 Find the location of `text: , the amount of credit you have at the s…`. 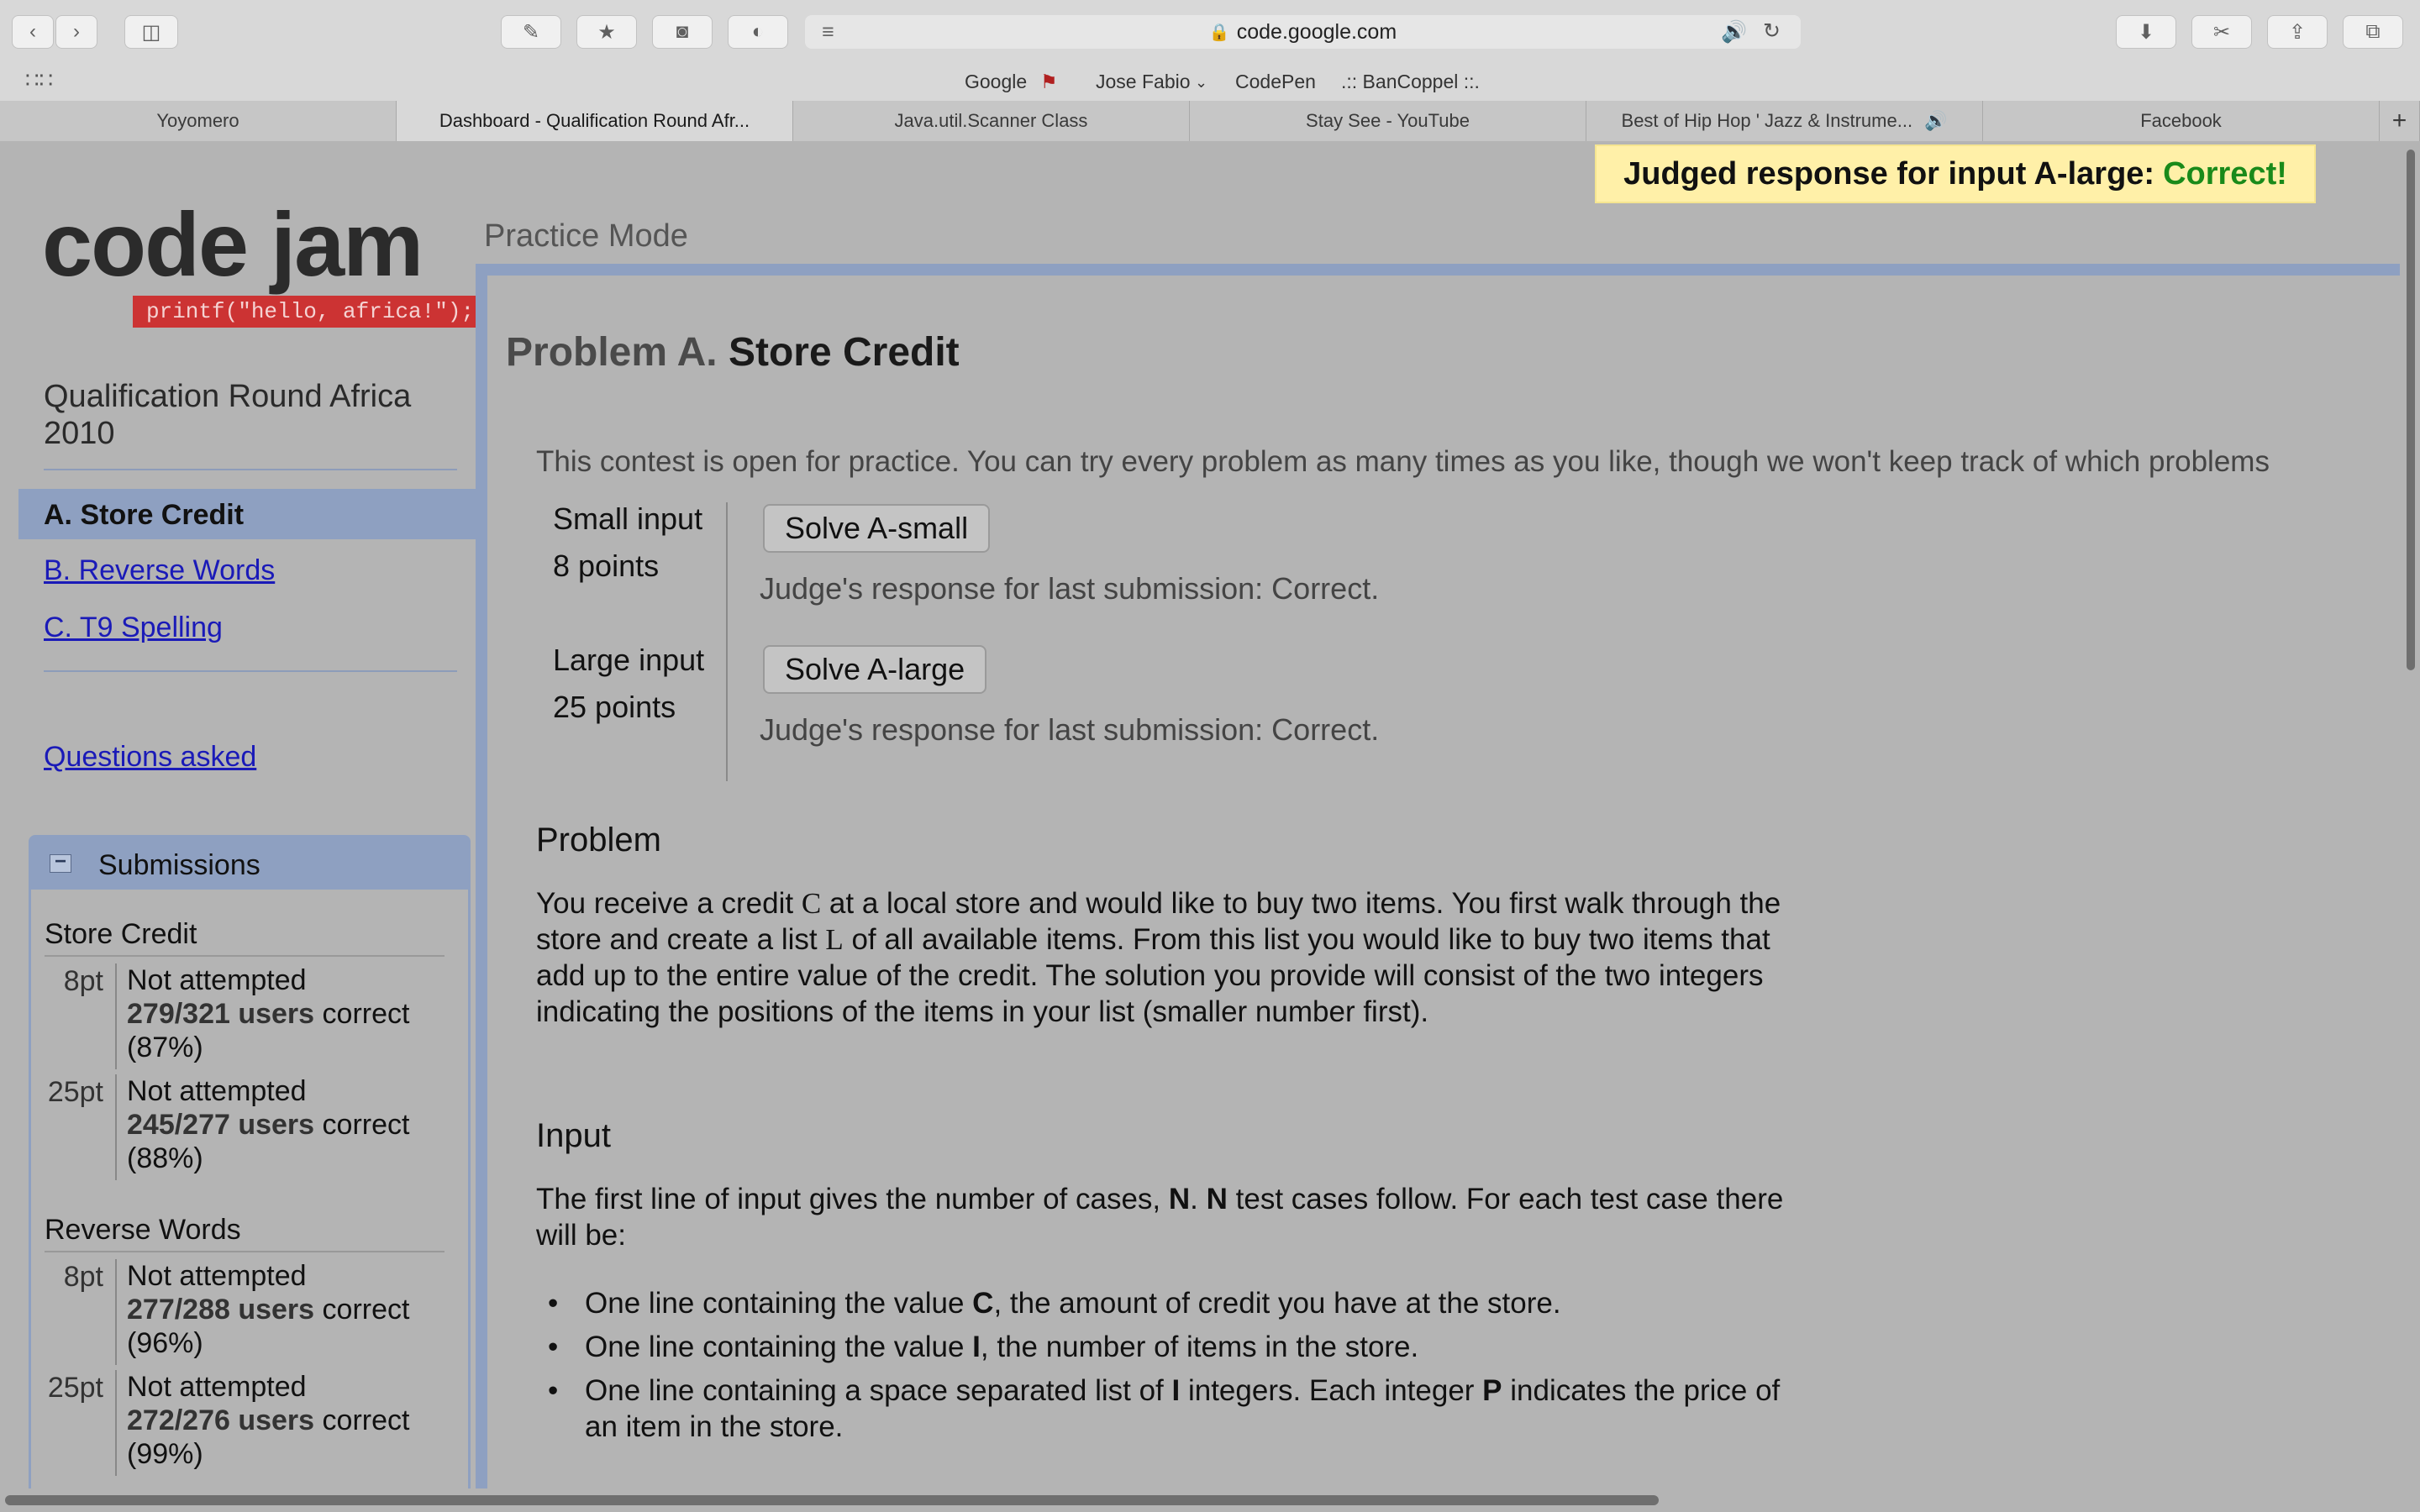

text: , the amount of credit you have at the s… is located at coordinates (1277, 1303).